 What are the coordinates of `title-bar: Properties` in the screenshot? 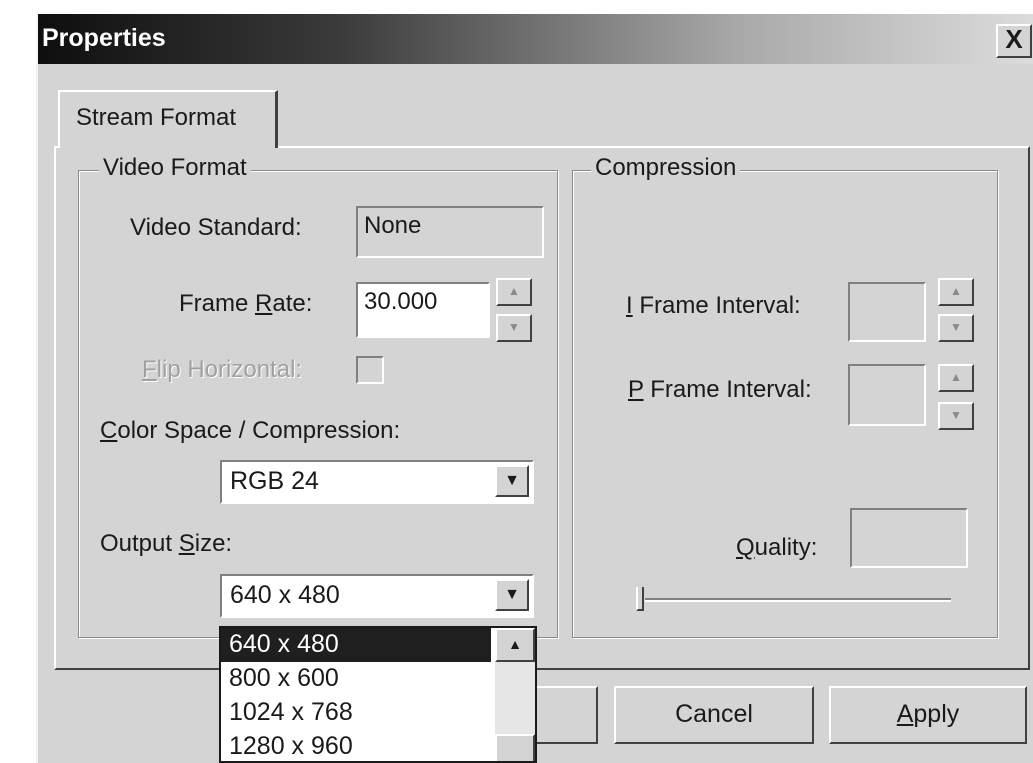 It's located at (535, 39).